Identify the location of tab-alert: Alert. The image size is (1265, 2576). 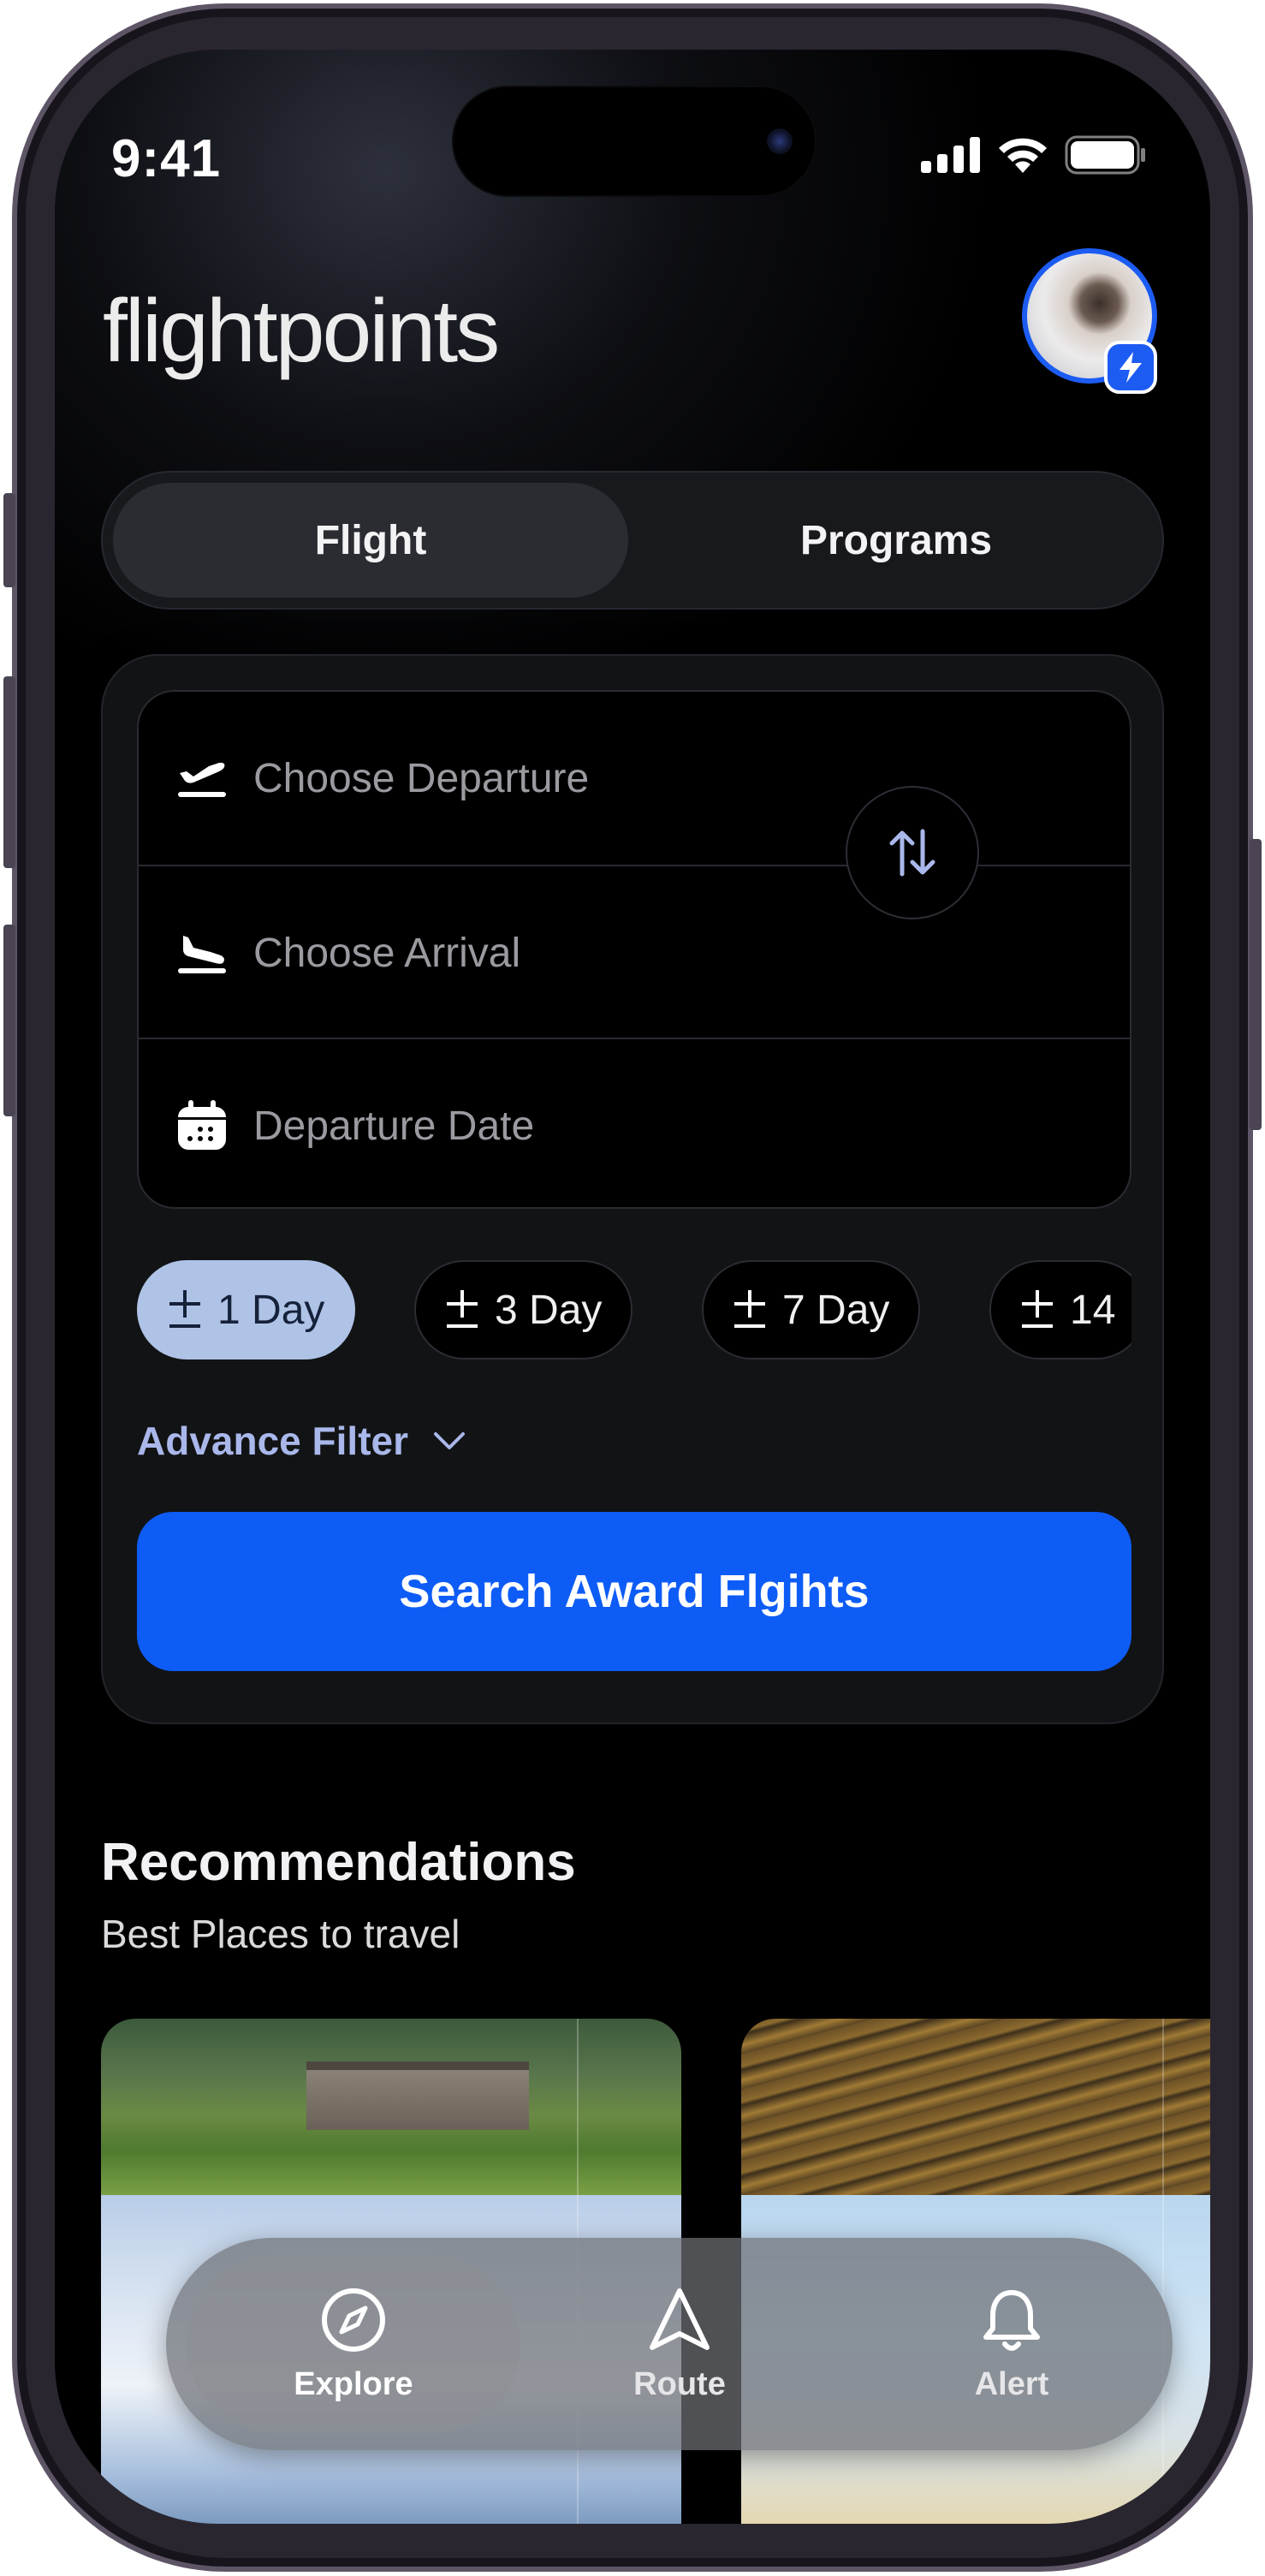
(1011, 2344).